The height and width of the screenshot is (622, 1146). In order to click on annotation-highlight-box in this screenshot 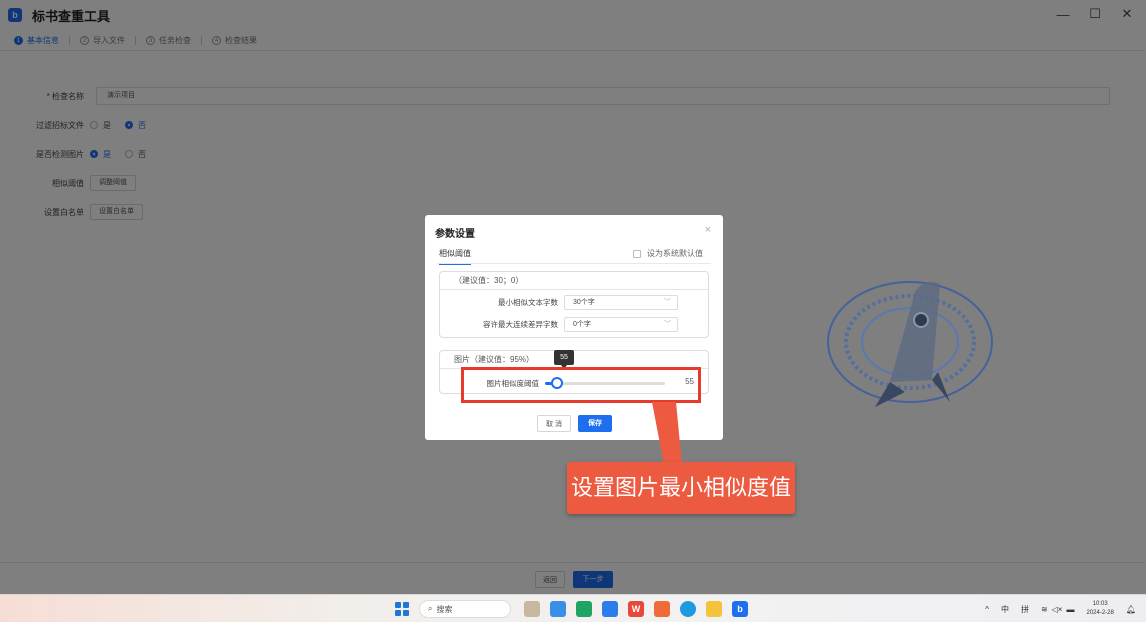, I will do `click(581, 385)`.